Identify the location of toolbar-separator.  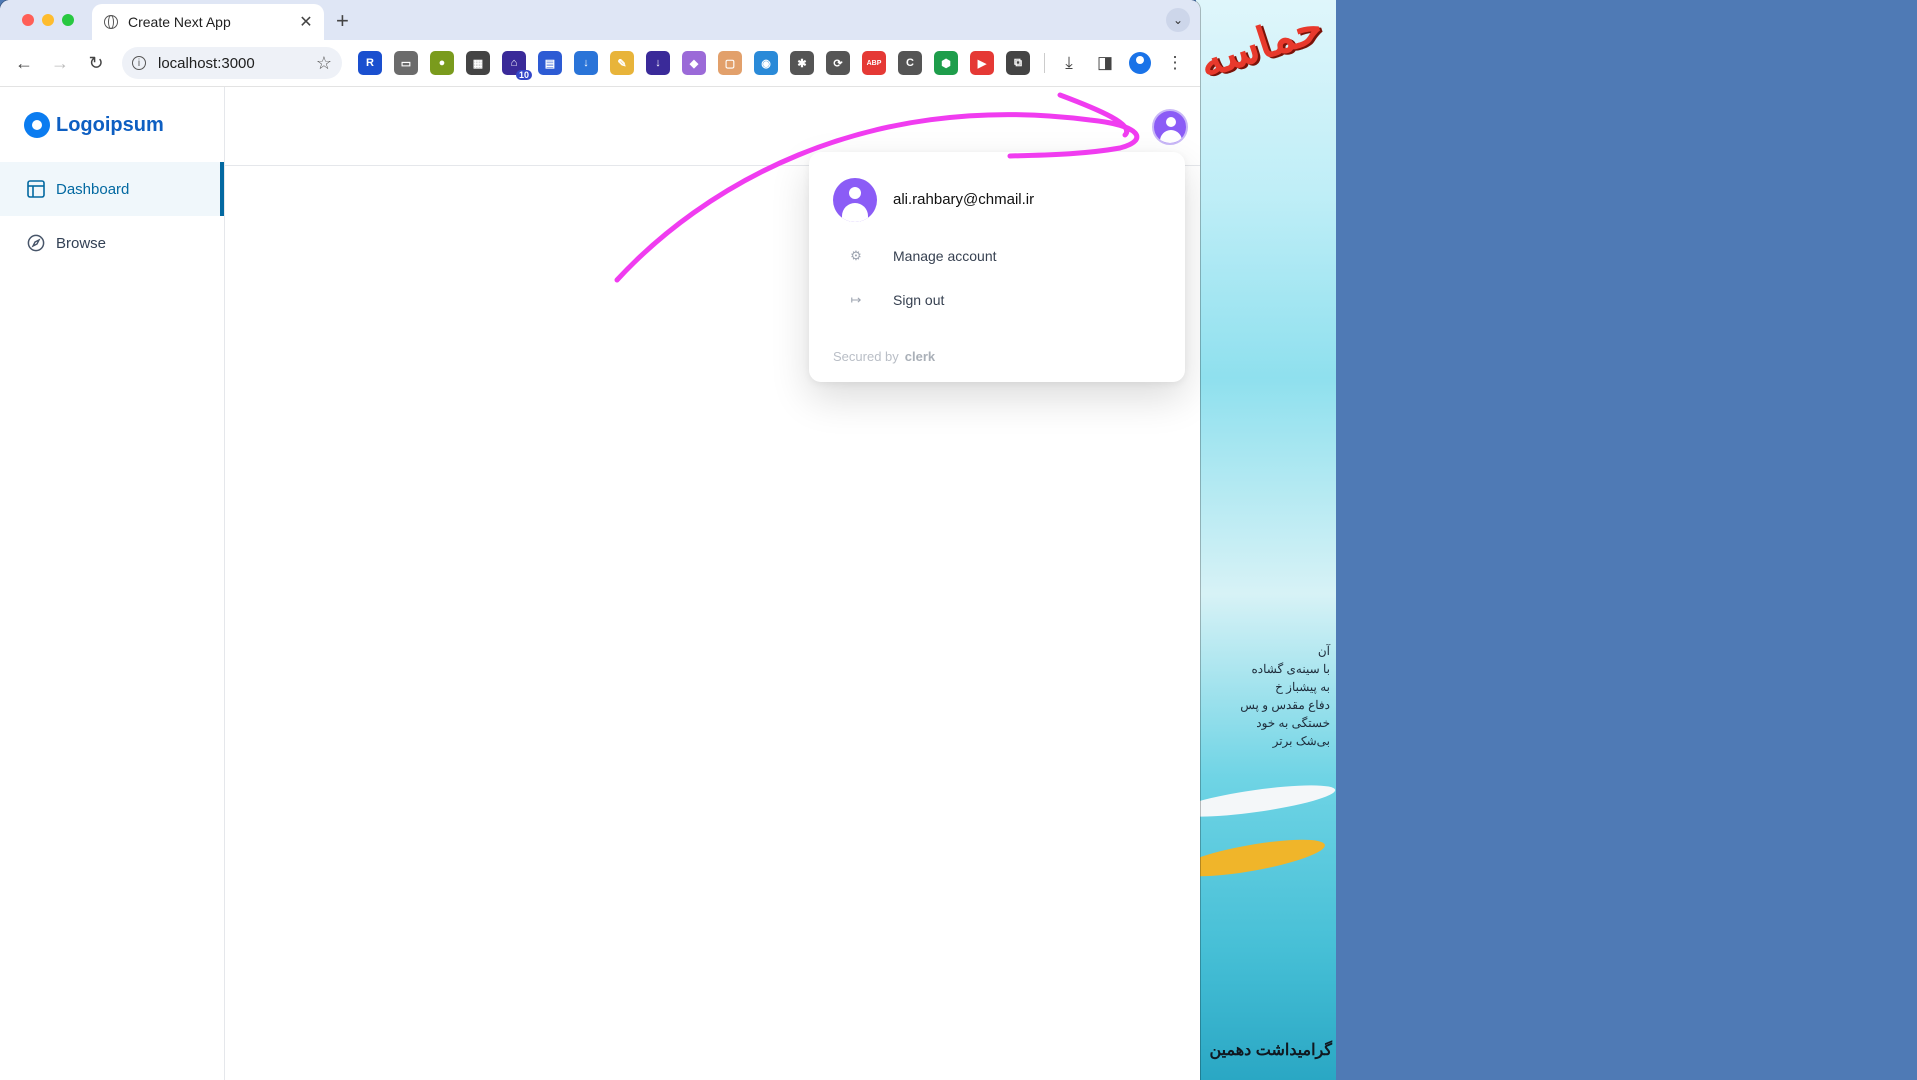
(1044, 63).